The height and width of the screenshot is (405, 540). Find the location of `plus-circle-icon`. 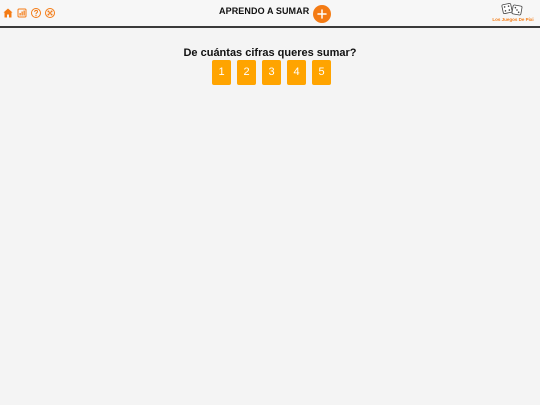

plus-circle-icon is located at coordinates (322, 14).